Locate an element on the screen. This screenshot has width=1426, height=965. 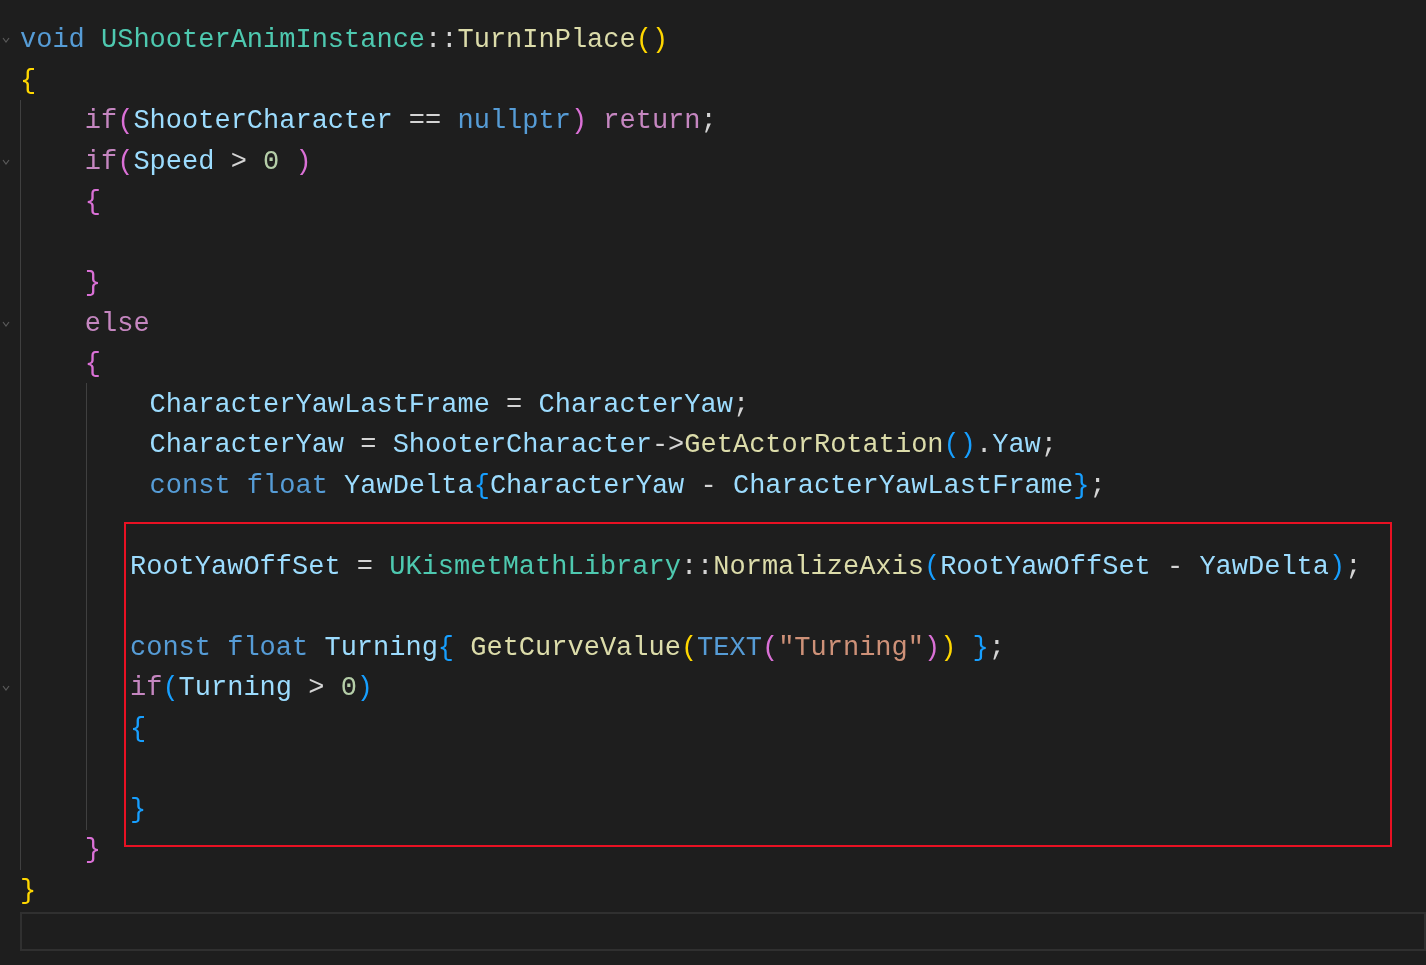
code-line: else is located at coordinates (116, 324).